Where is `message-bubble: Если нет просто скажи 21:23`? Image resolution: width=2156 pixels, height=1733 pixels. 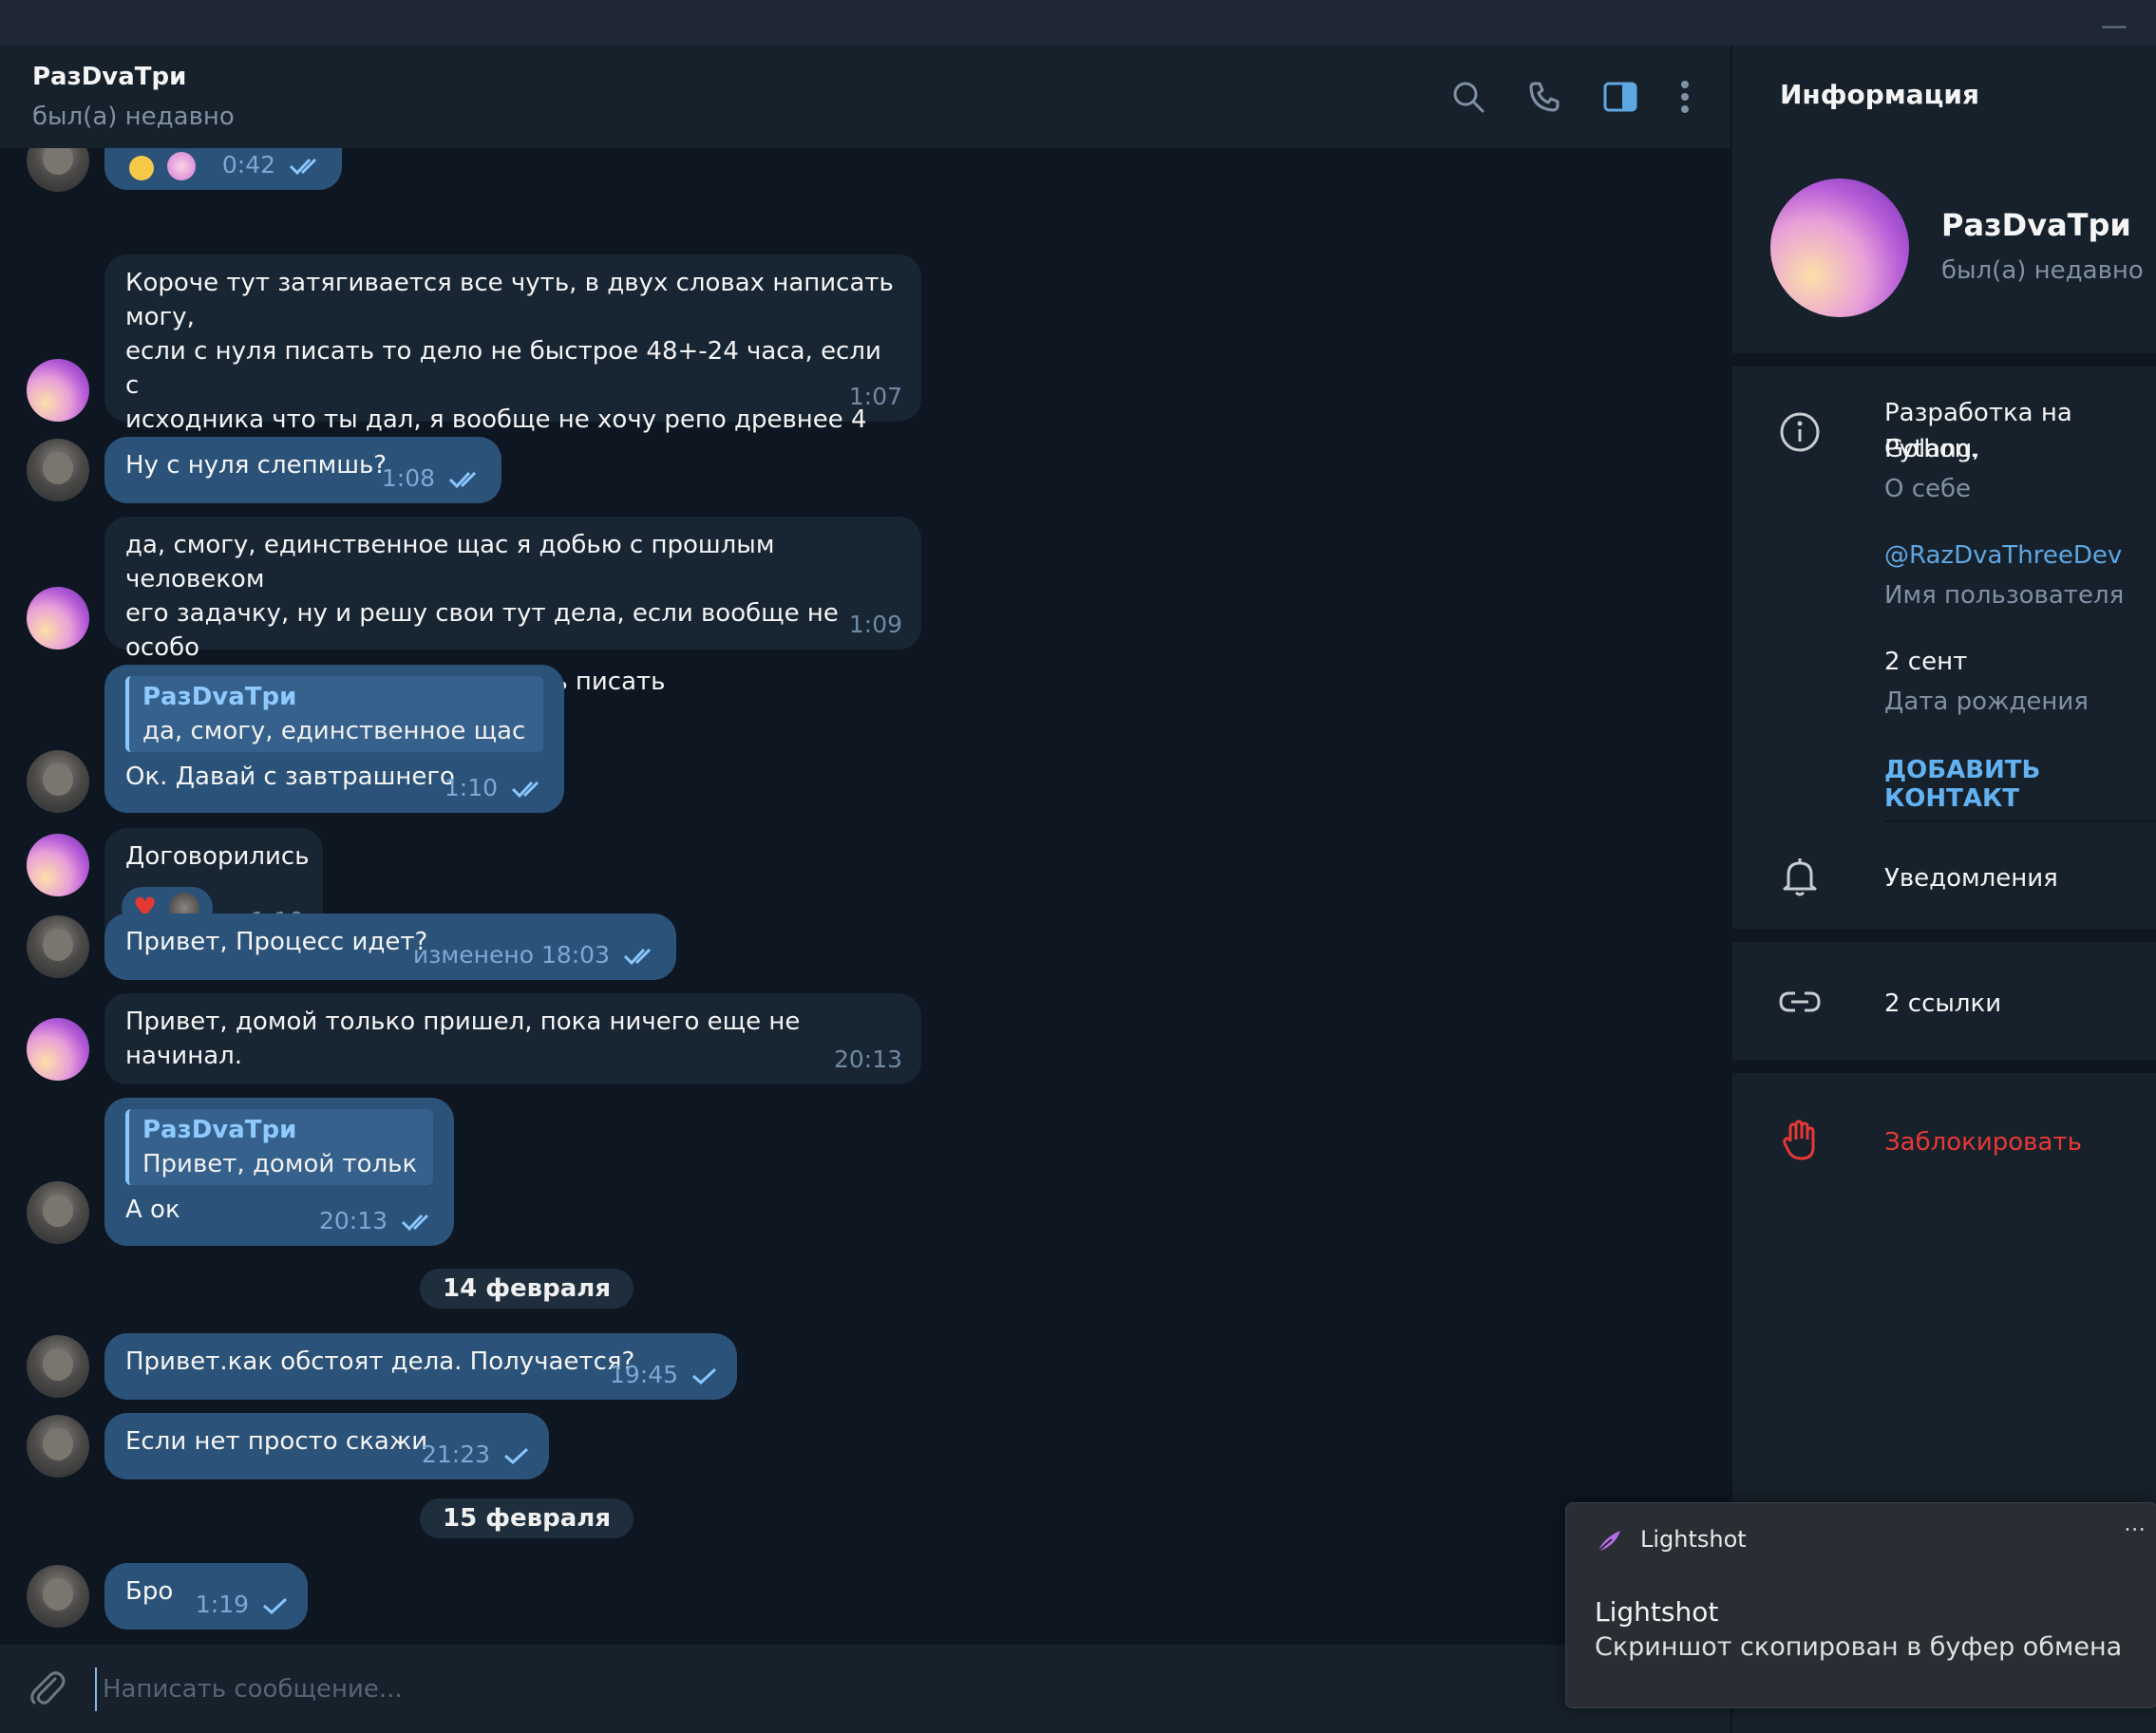 message-bubble: Если нет просто скажи 21:23 is located at coordinates (326, 1446).